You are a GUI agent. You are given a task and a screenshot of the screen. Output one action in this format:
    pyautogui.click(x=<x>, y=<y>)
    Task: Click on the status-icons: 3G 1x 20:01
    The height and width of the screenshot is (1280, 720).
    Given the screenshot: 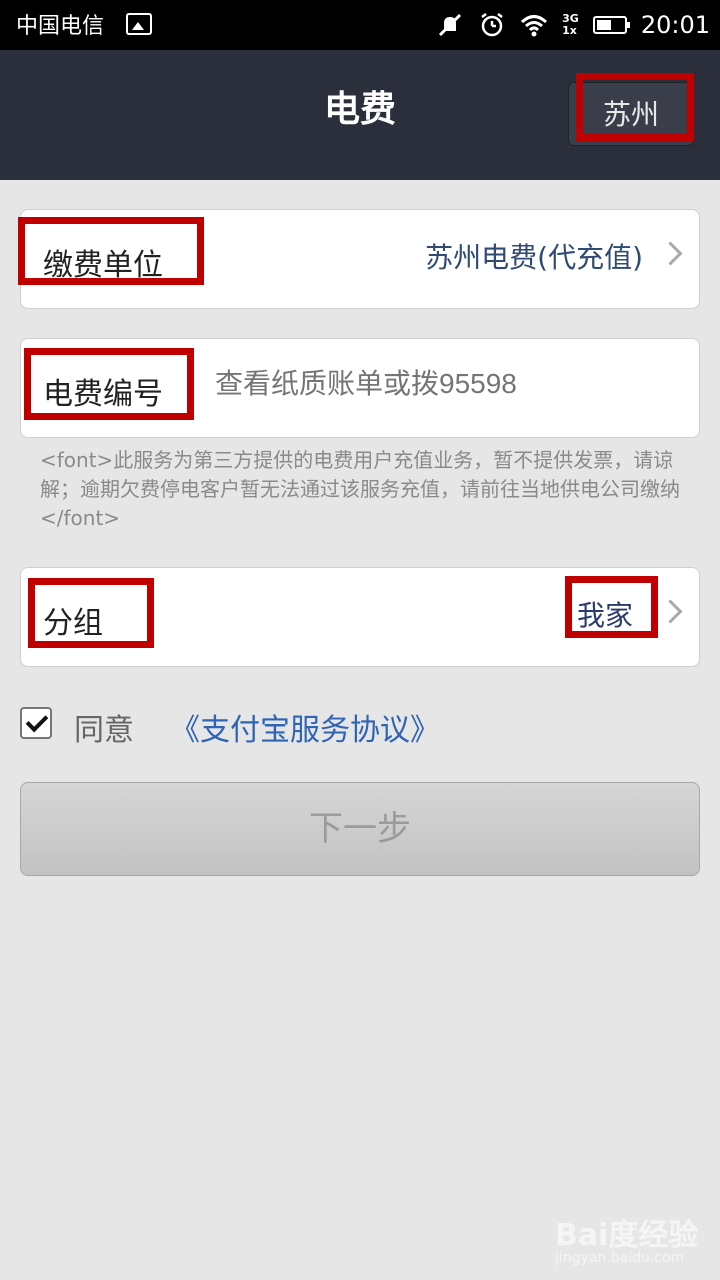 What is the action you would take?
    pyautogui.click(x=573, y=25)
    